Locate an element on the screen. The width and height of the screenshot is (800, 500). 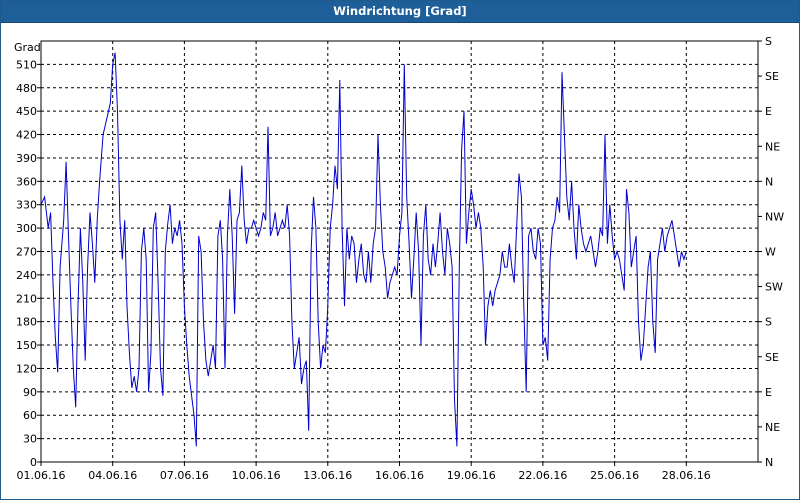
x-tick-label: 07.06.16 is located at coordinates (184, 475).